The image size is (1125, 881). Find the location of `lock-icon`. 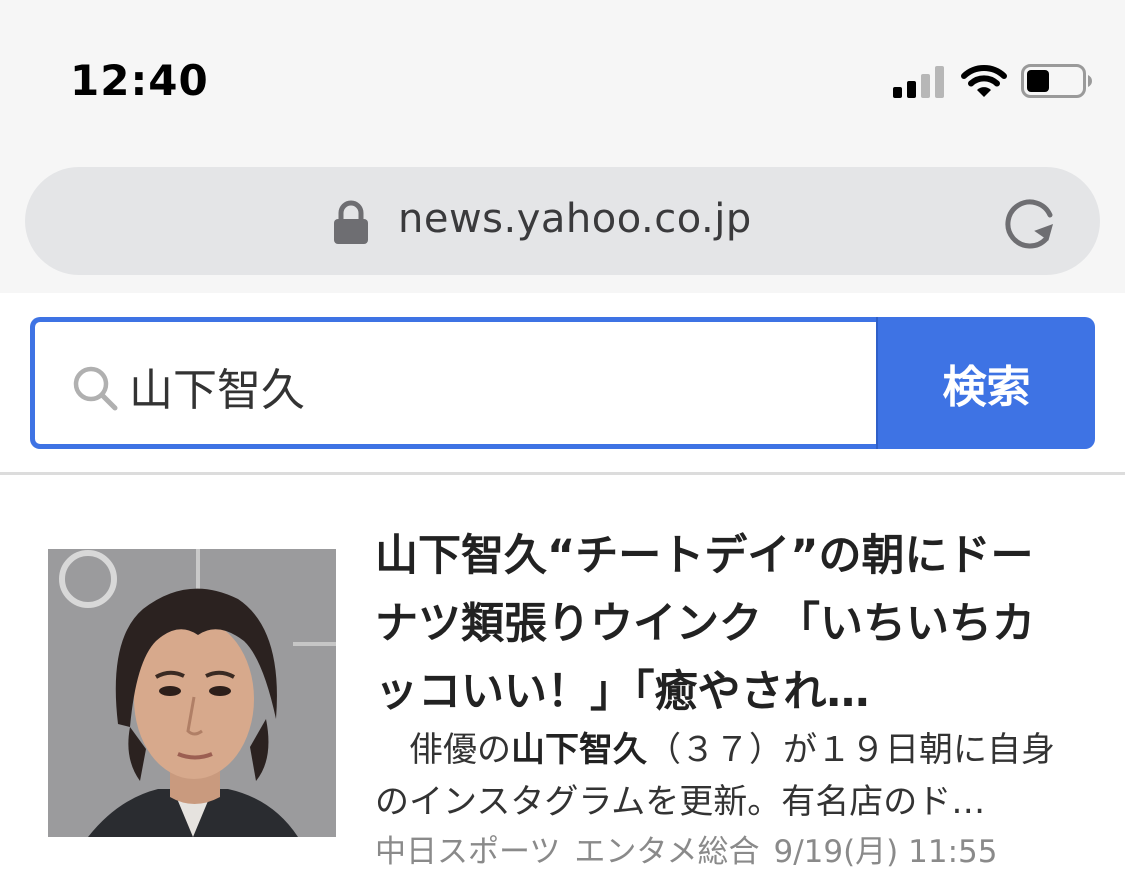

lock-icon is located at coordinates (351, 222).